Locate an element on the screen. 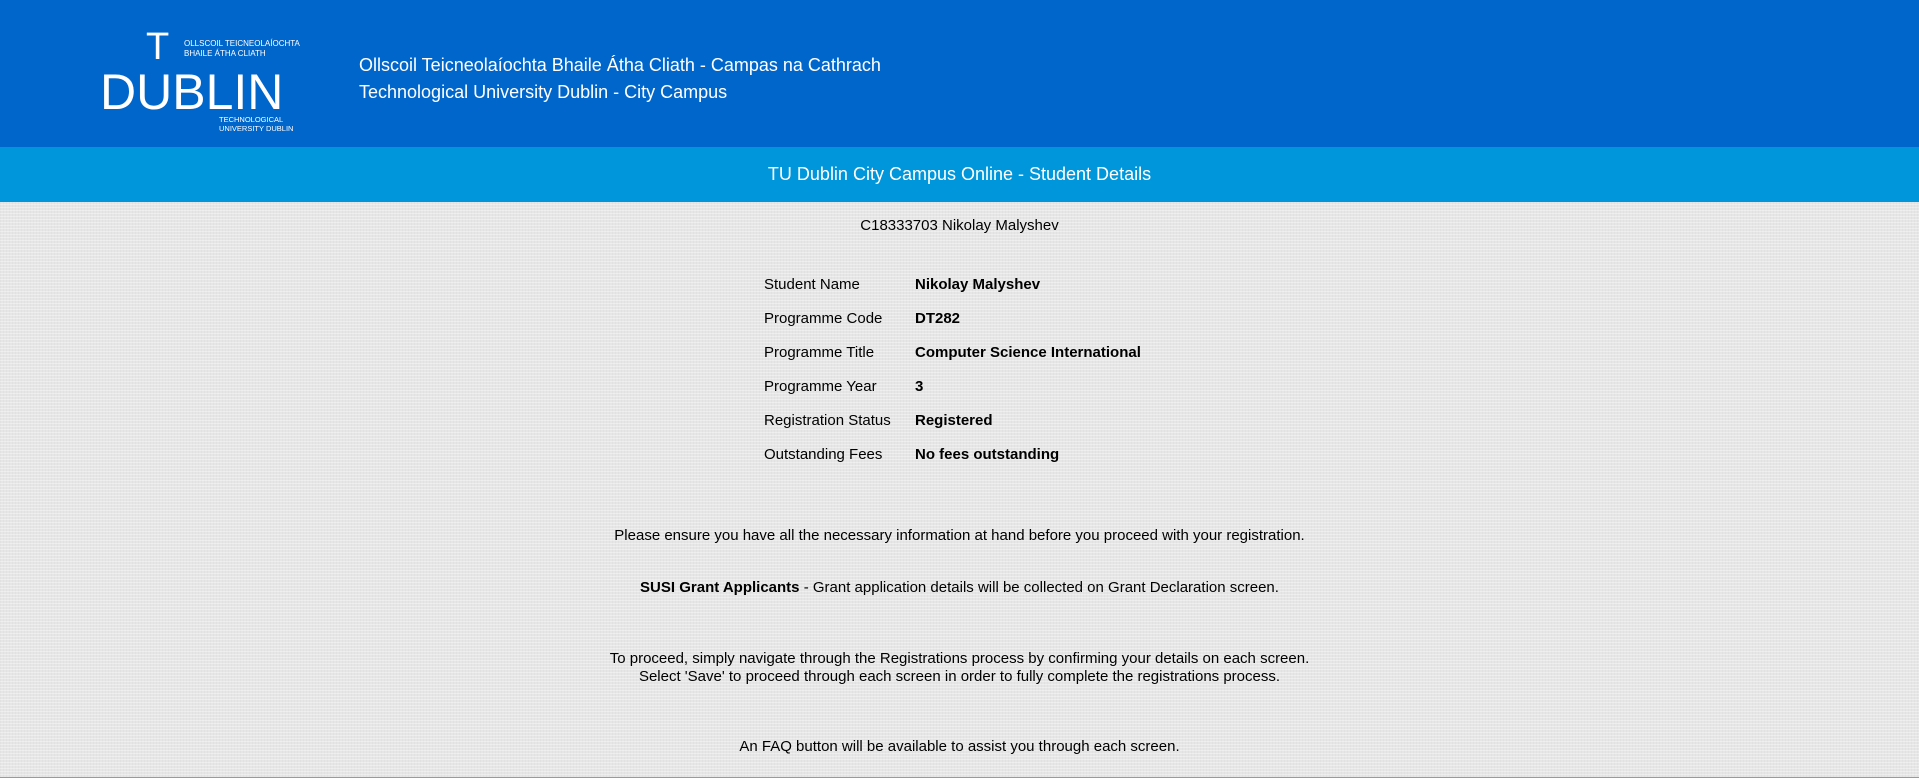  logo-irish-line-1: OLLSCOIL TEICNEOLAÍOCHTA is located at coordinates (242, 43).